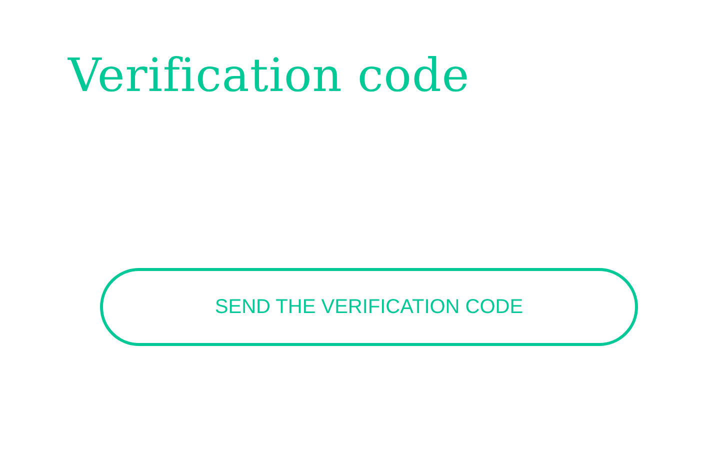  I want to click on send-code-button: SEND THE VERIFICATION CODE, so click(369, 307).